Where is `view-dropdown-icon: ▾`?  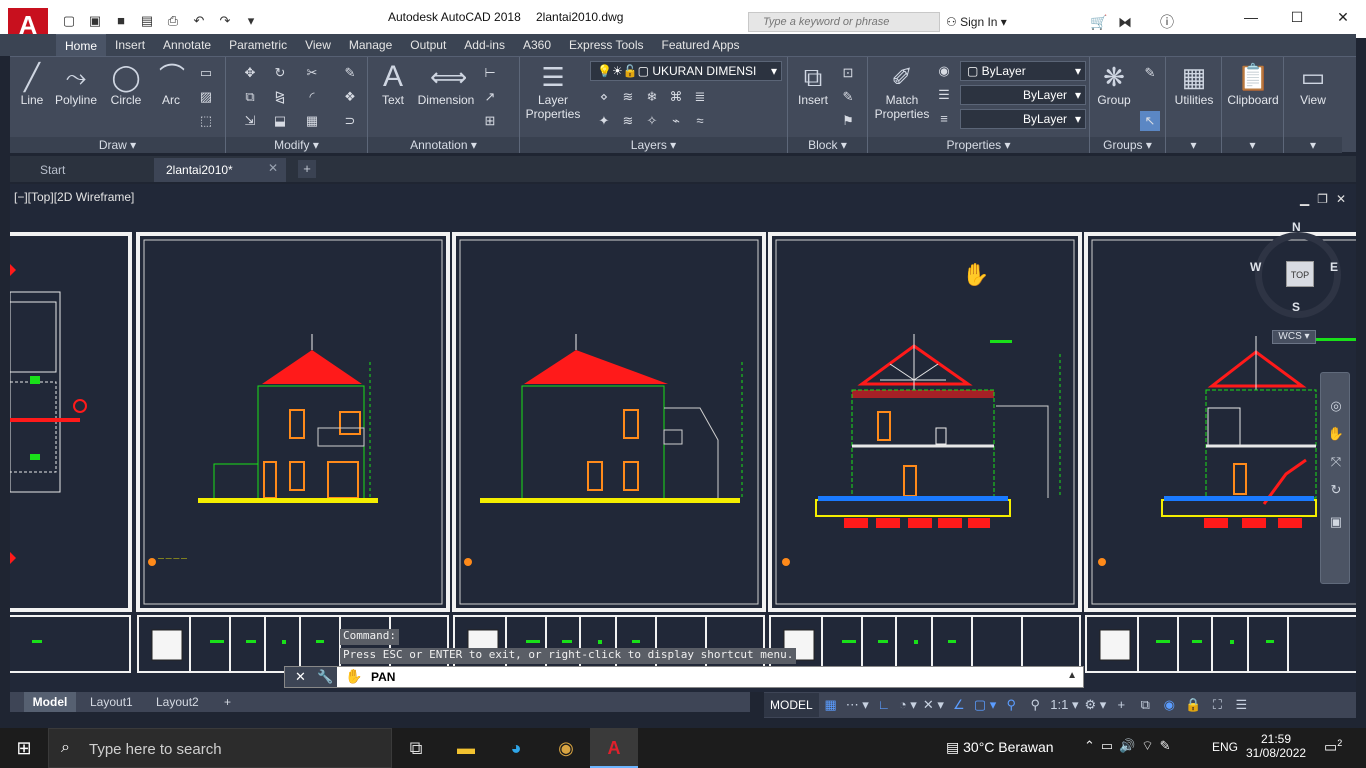 view-dropdown-icon: ▾ is located at coordinates (1313, 145).